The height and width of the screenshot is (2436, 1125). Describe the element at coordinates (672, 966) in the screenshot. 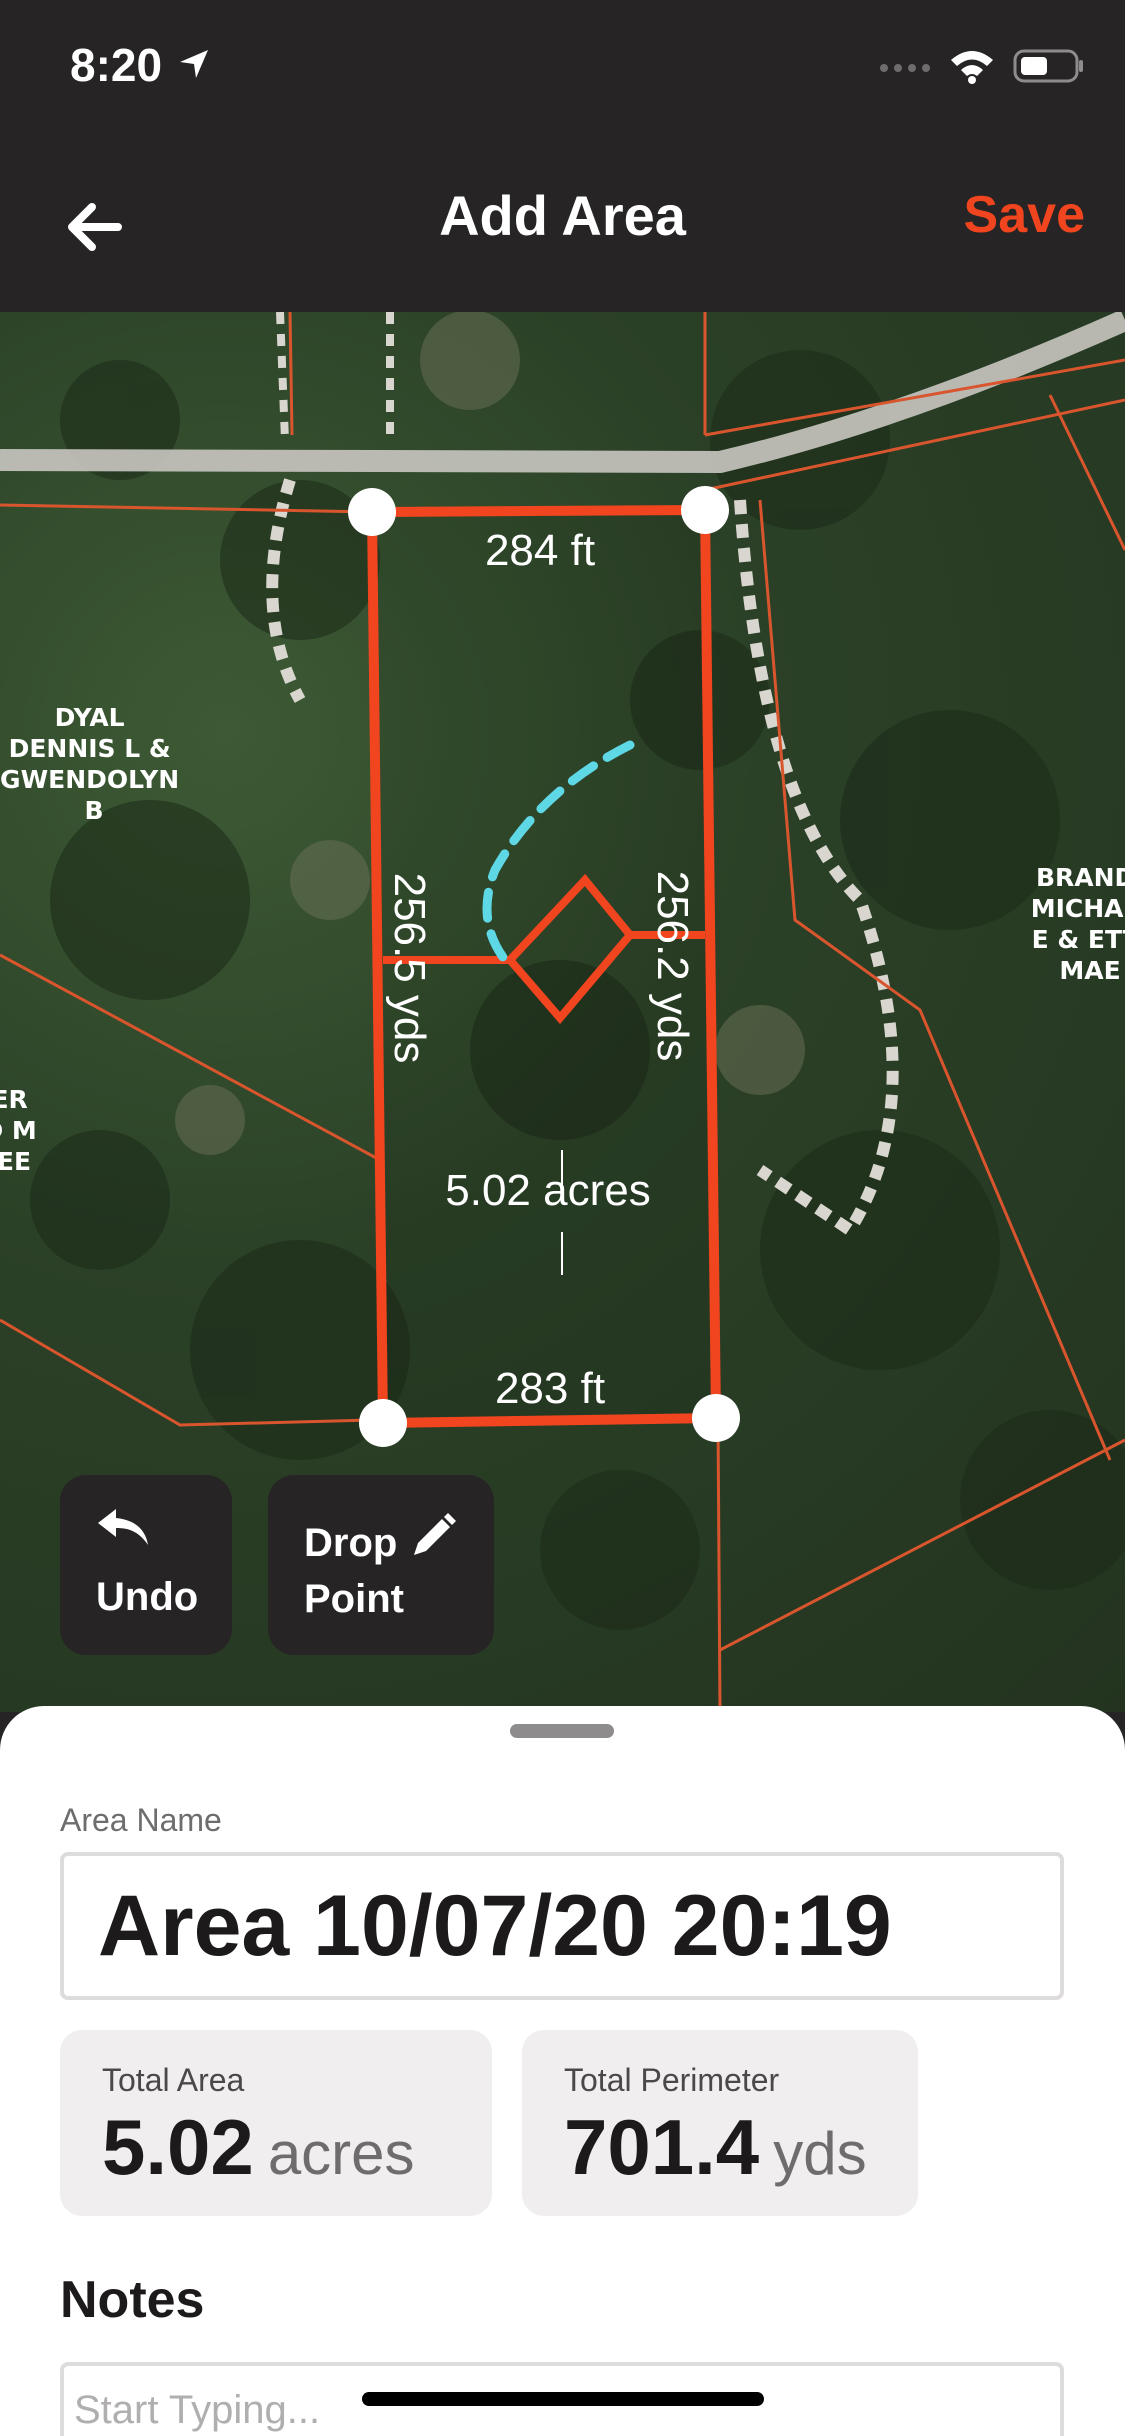

I see `right-edge-length: 256.2 yds` at that location.